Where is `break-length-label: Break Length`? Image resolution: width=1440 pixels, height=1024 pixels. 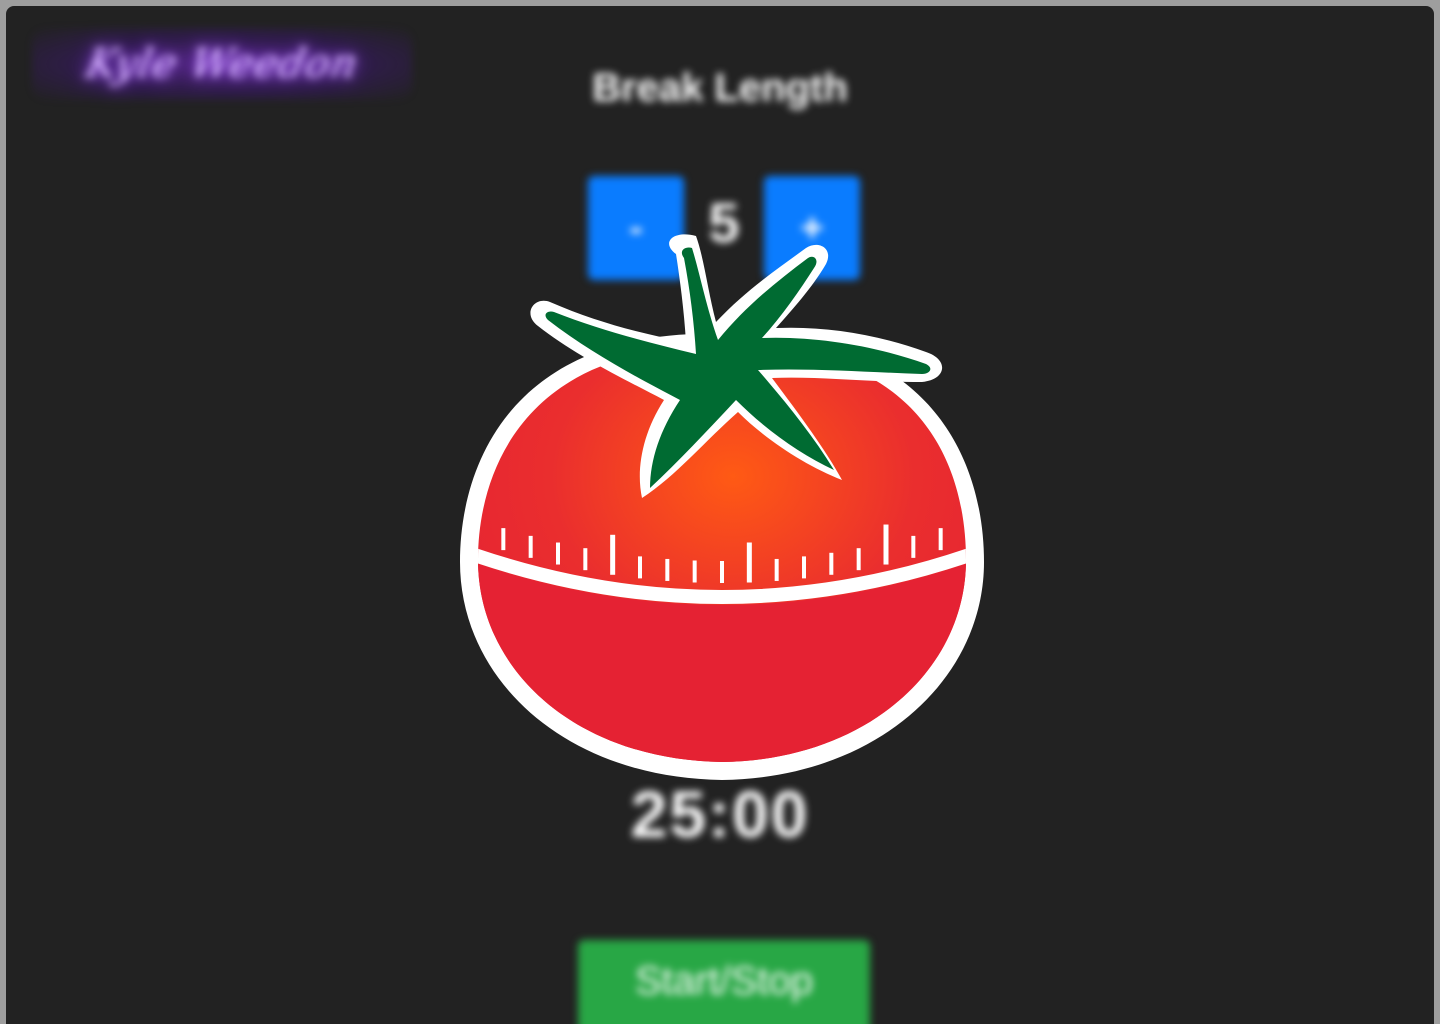
break-length-label: Break Length is located at coordinates (720, 88).